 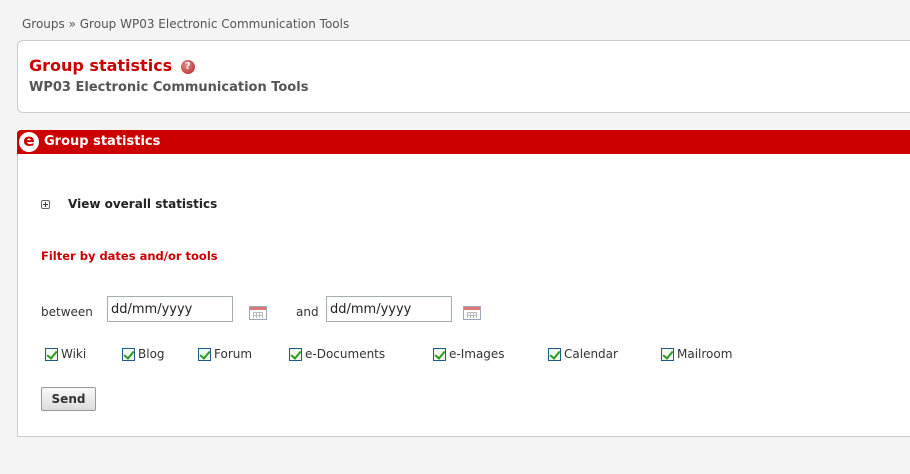 I want to click on date-from-input, so click(x=170, y=309).